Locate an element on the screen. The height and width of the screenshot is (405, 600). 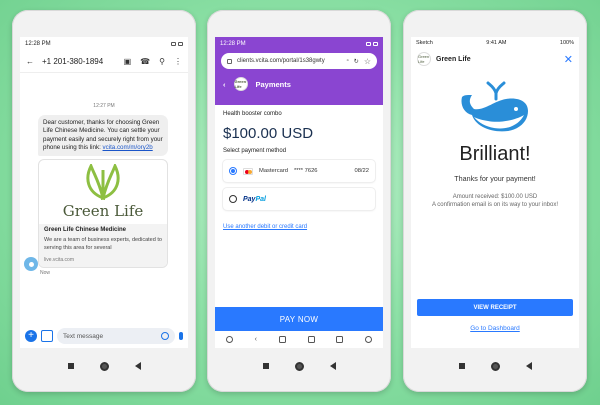
back-icon: ‹ is located at coordinates (256, 339).